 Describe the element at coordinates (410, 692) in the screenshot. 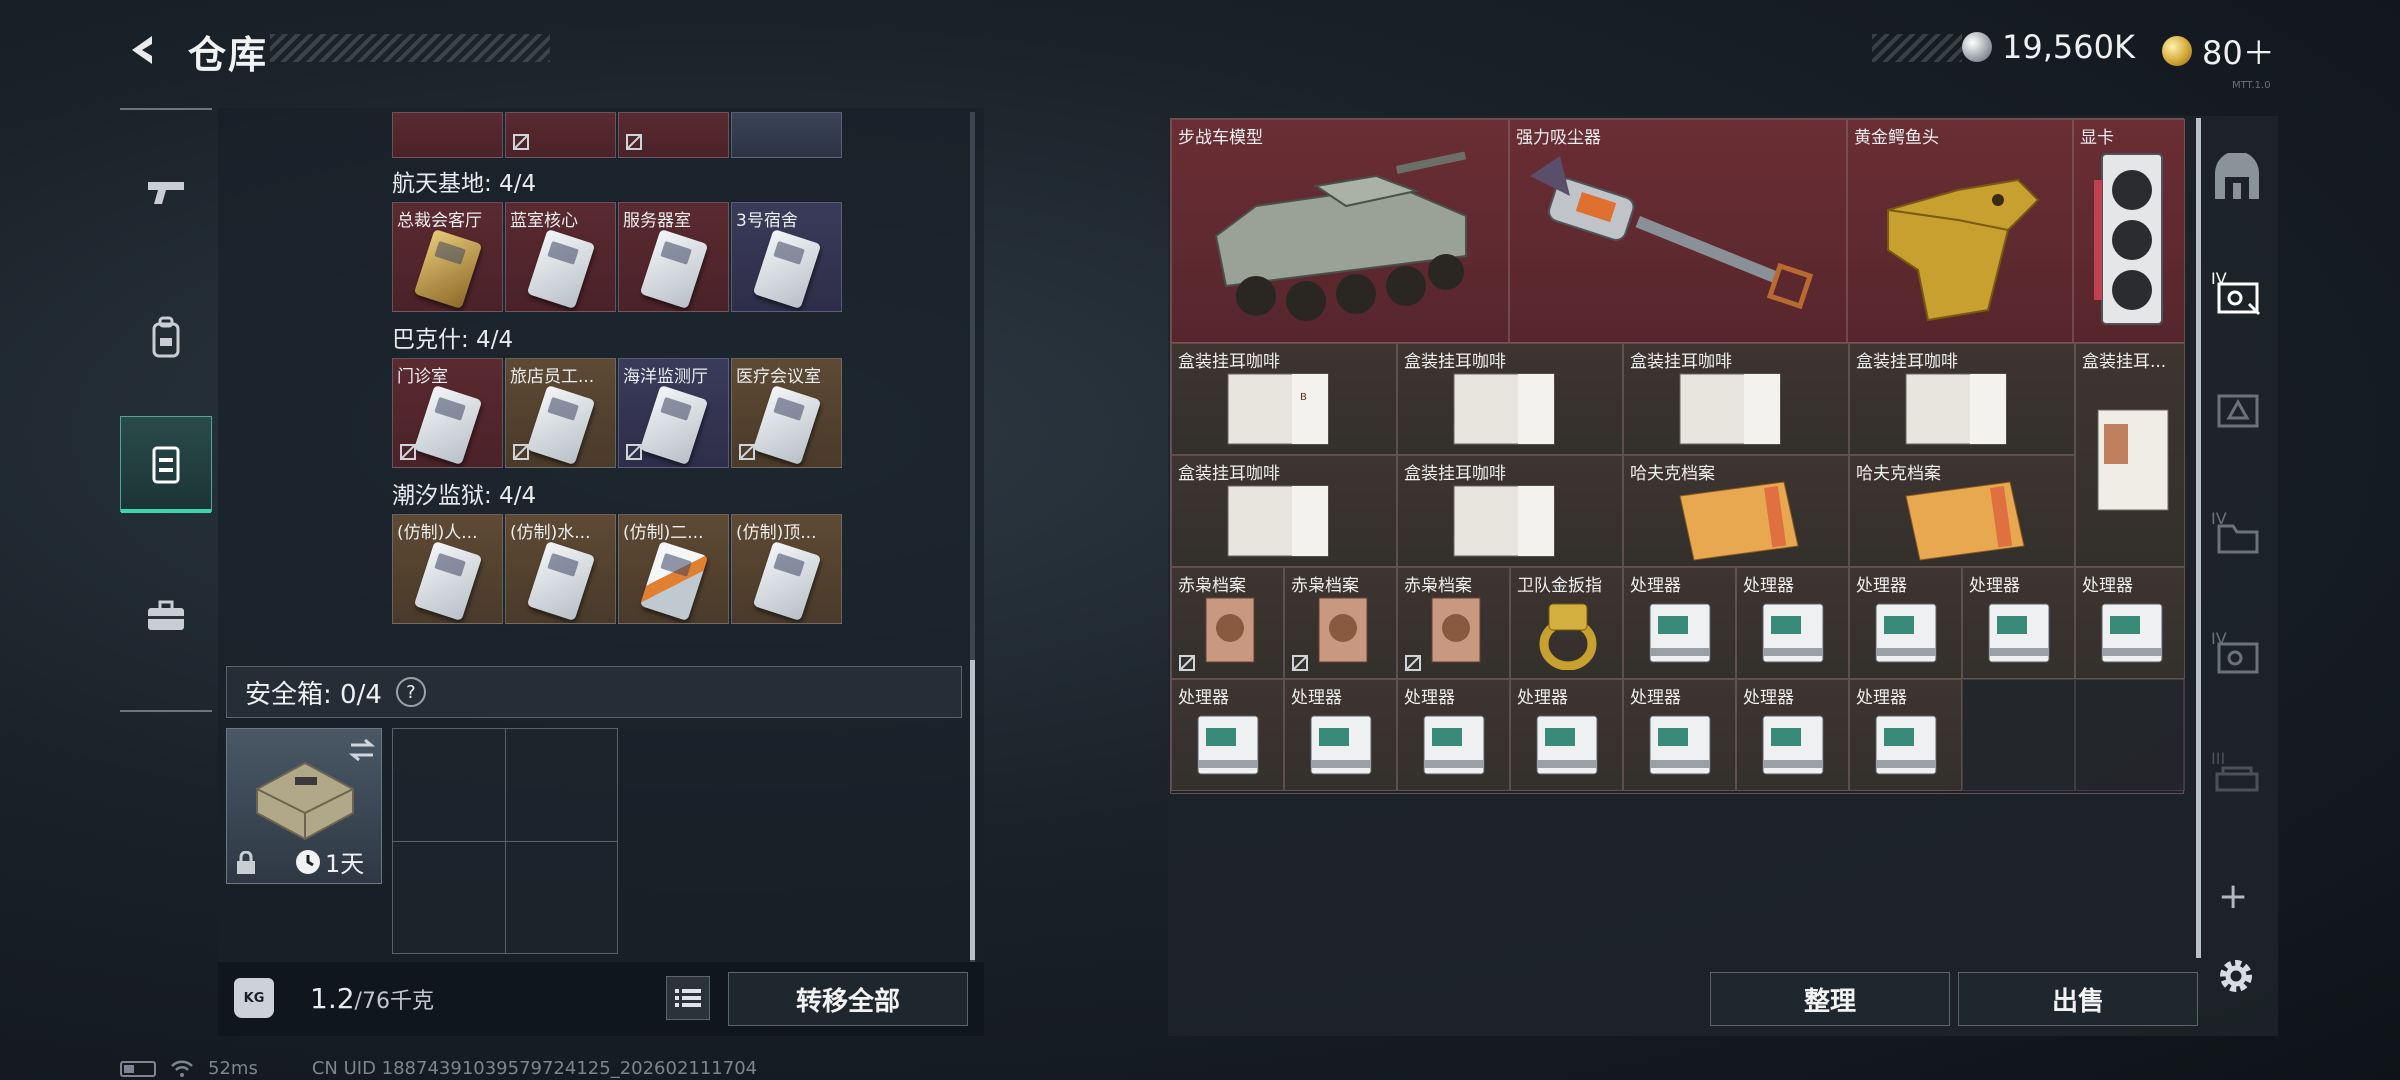

I see `help-button: ?` at that location.